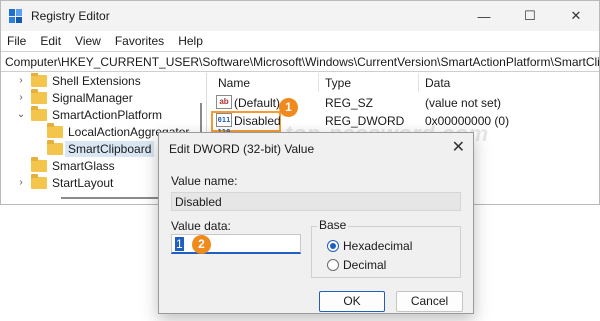 The image size is (600, 321). I want to click on menu-bar: File Edit View Favorites Help, so click(300, 41).